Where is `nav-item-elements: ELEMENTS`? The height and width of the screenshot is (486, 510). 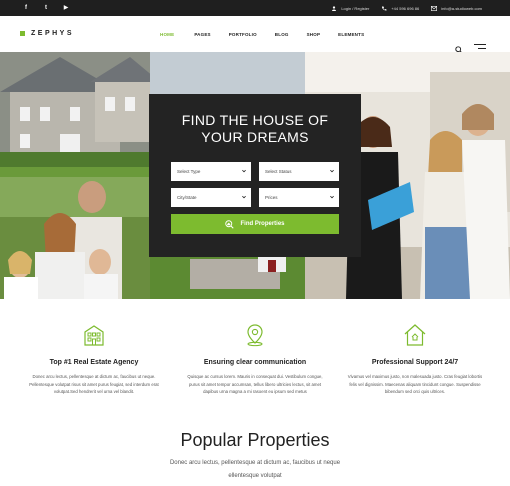
nav-item-elements: ELEMENTS is located at coordinates (351, 34).